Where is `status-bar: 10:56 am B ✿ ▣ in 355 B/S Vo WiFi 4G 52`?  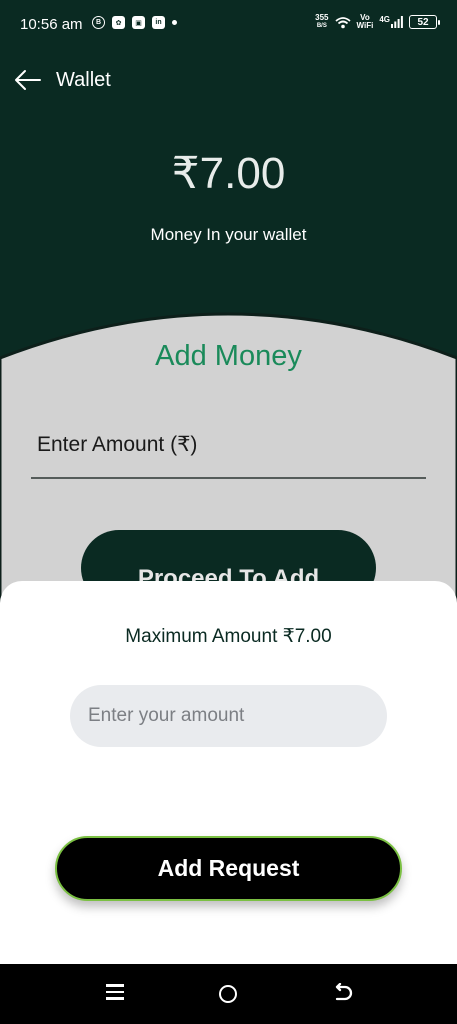
status-bar: 10:56 am B ✿ ▣ in 355 B/S Vo WiFi 4G 52 is located at coordinates (228, 26).